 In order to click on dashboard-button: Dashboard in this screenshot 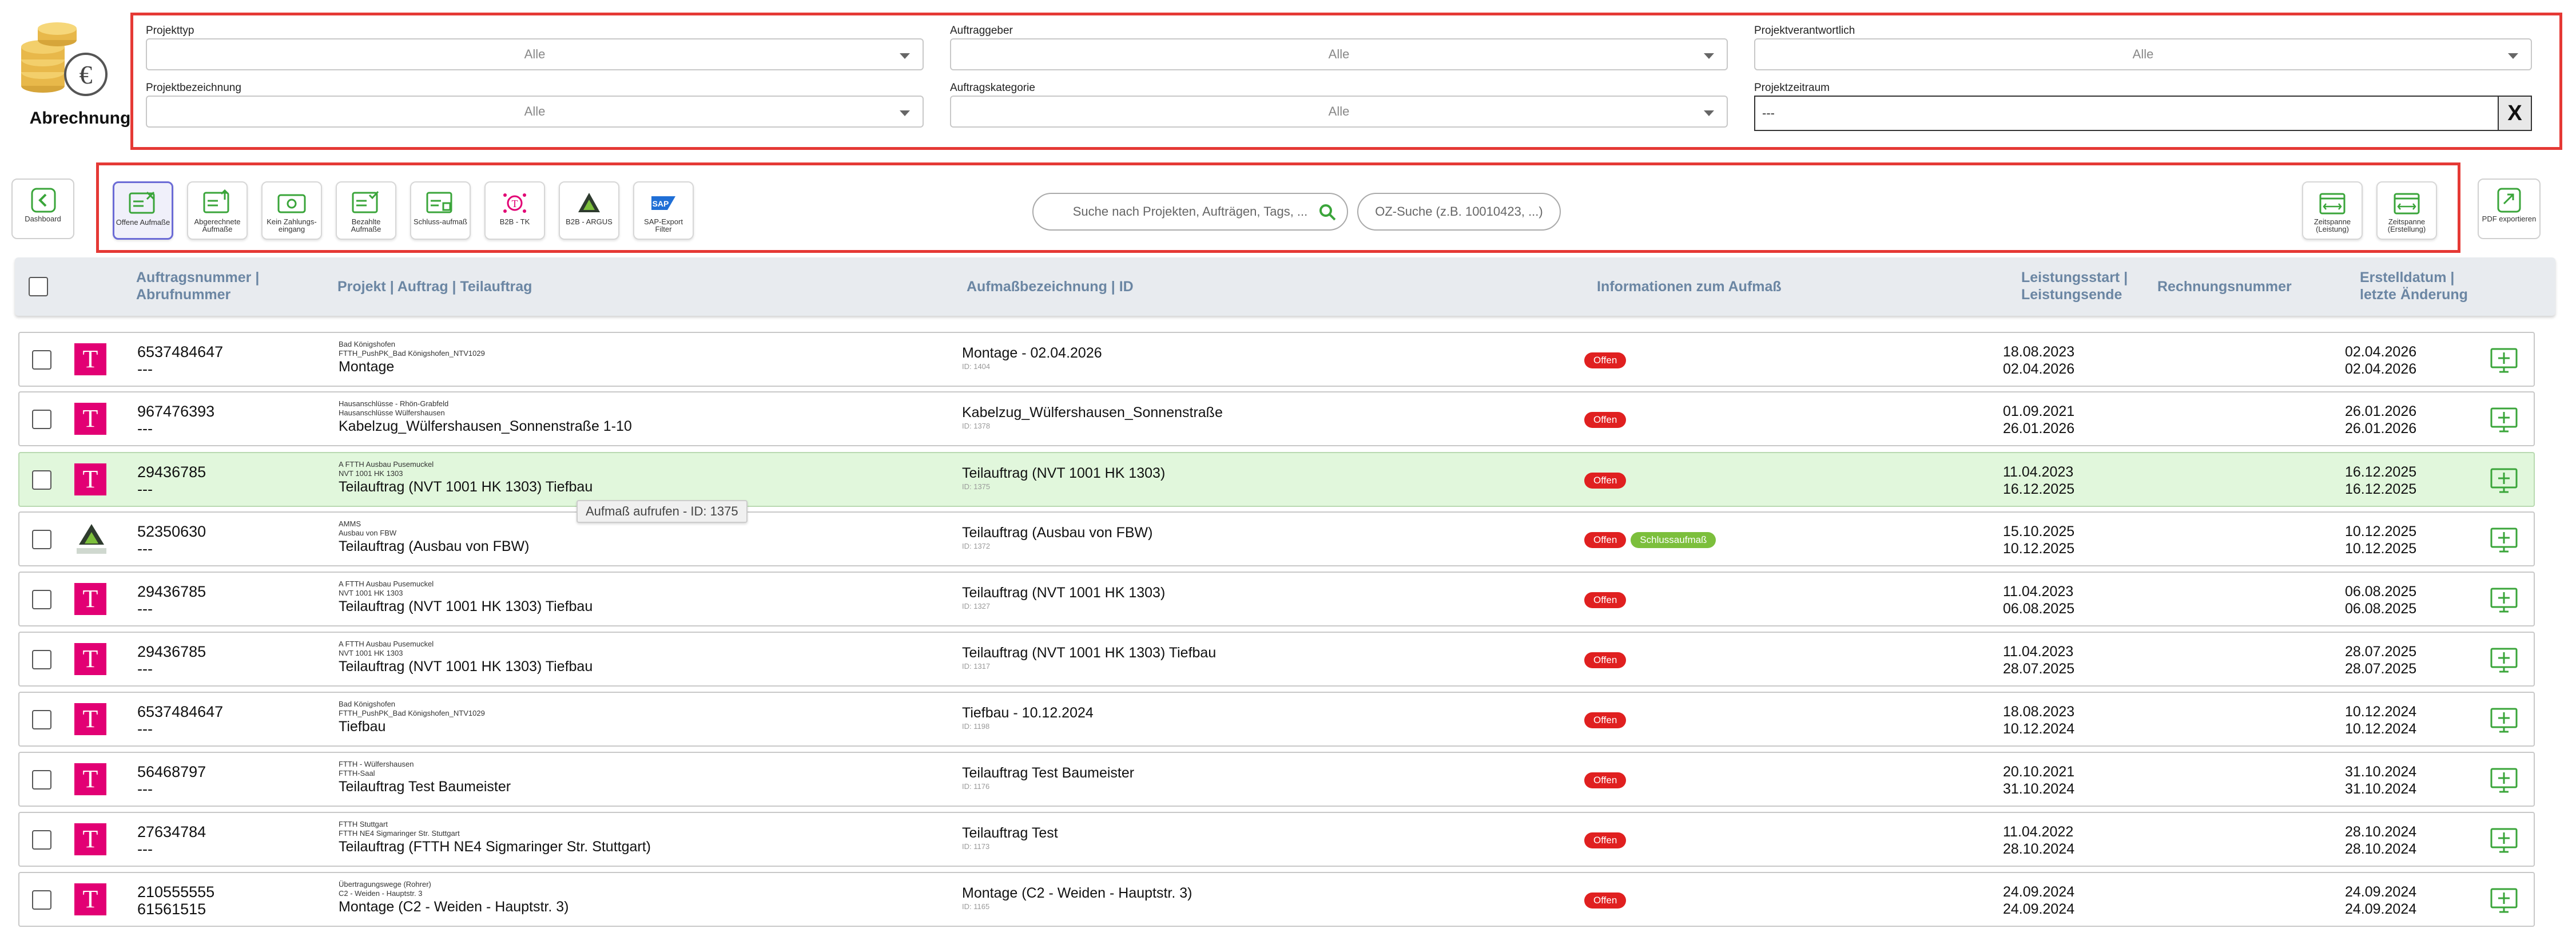, I will do `click(42, 208)`.